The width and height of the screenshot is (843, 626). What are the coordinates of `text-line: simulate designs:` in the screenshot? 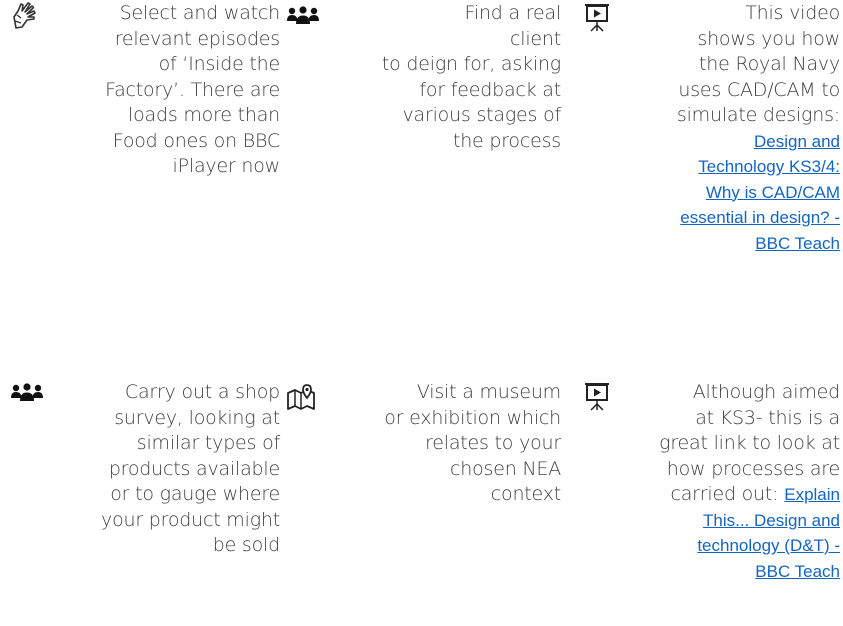 It's located at (758, 115).